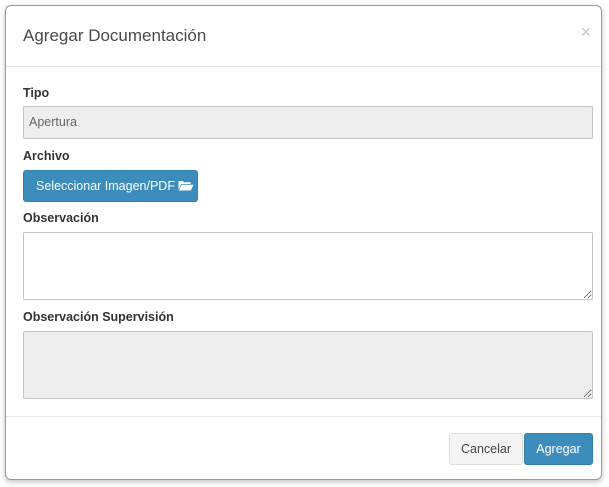 The height and width of the screenshot is (487, 609). Describe the element at coordinates (303, 36) in the screenshot. I see `dialog-header: Agregar Documentación ×` at that location.